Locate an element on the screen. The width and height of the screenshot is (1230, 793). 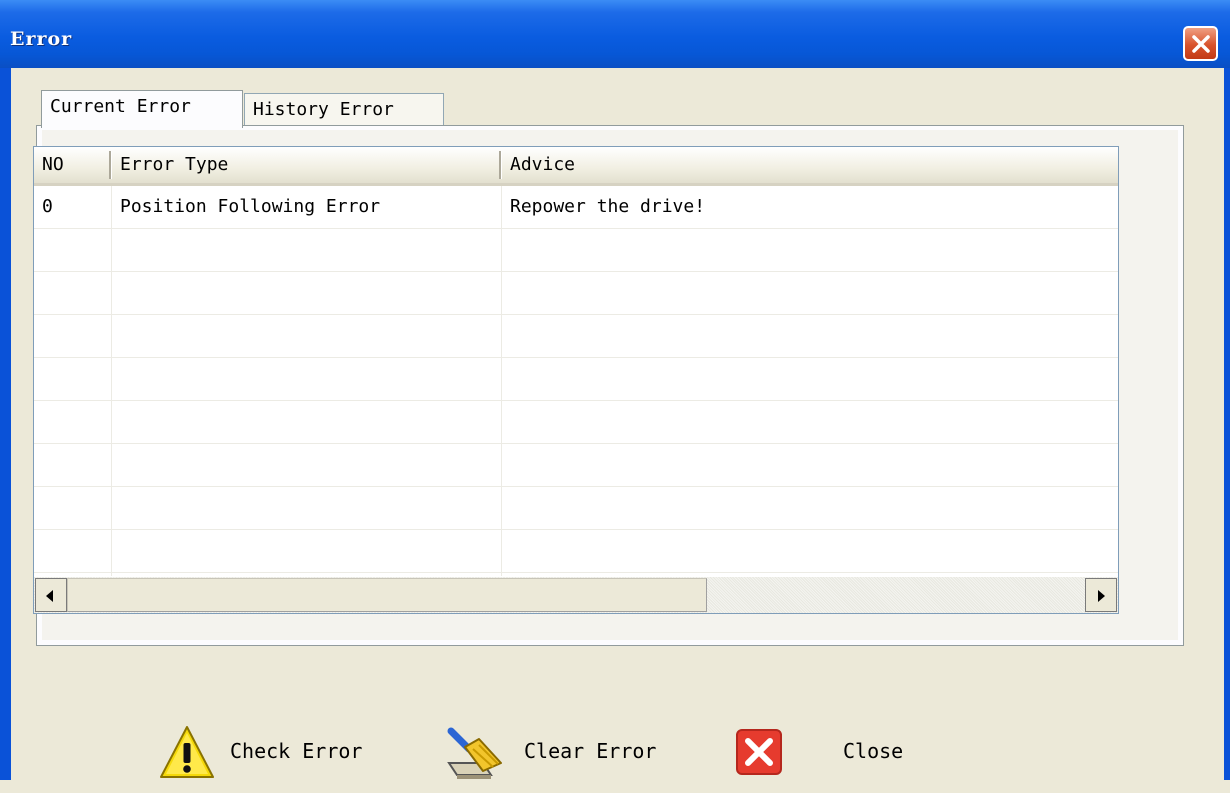
scrollbar-thumb is located at coordinates (387, 595).